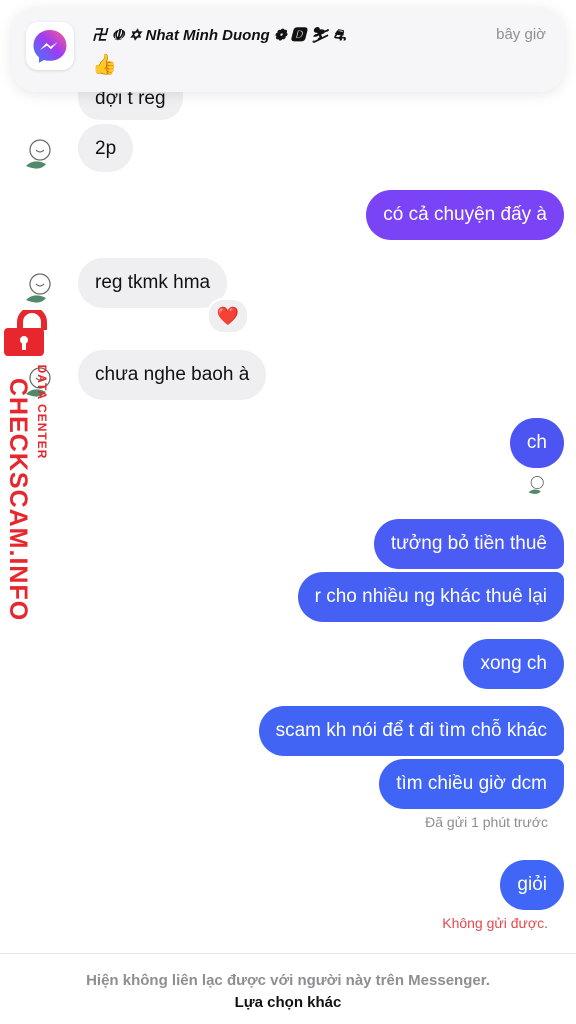 The width and height of the screenshot is (576, 1024). What do you see at coordinates (468, 544) in the screenshot?
I see `message-bubble: tưởng bỏ tiền thuê` at bounding box center [468, 544].